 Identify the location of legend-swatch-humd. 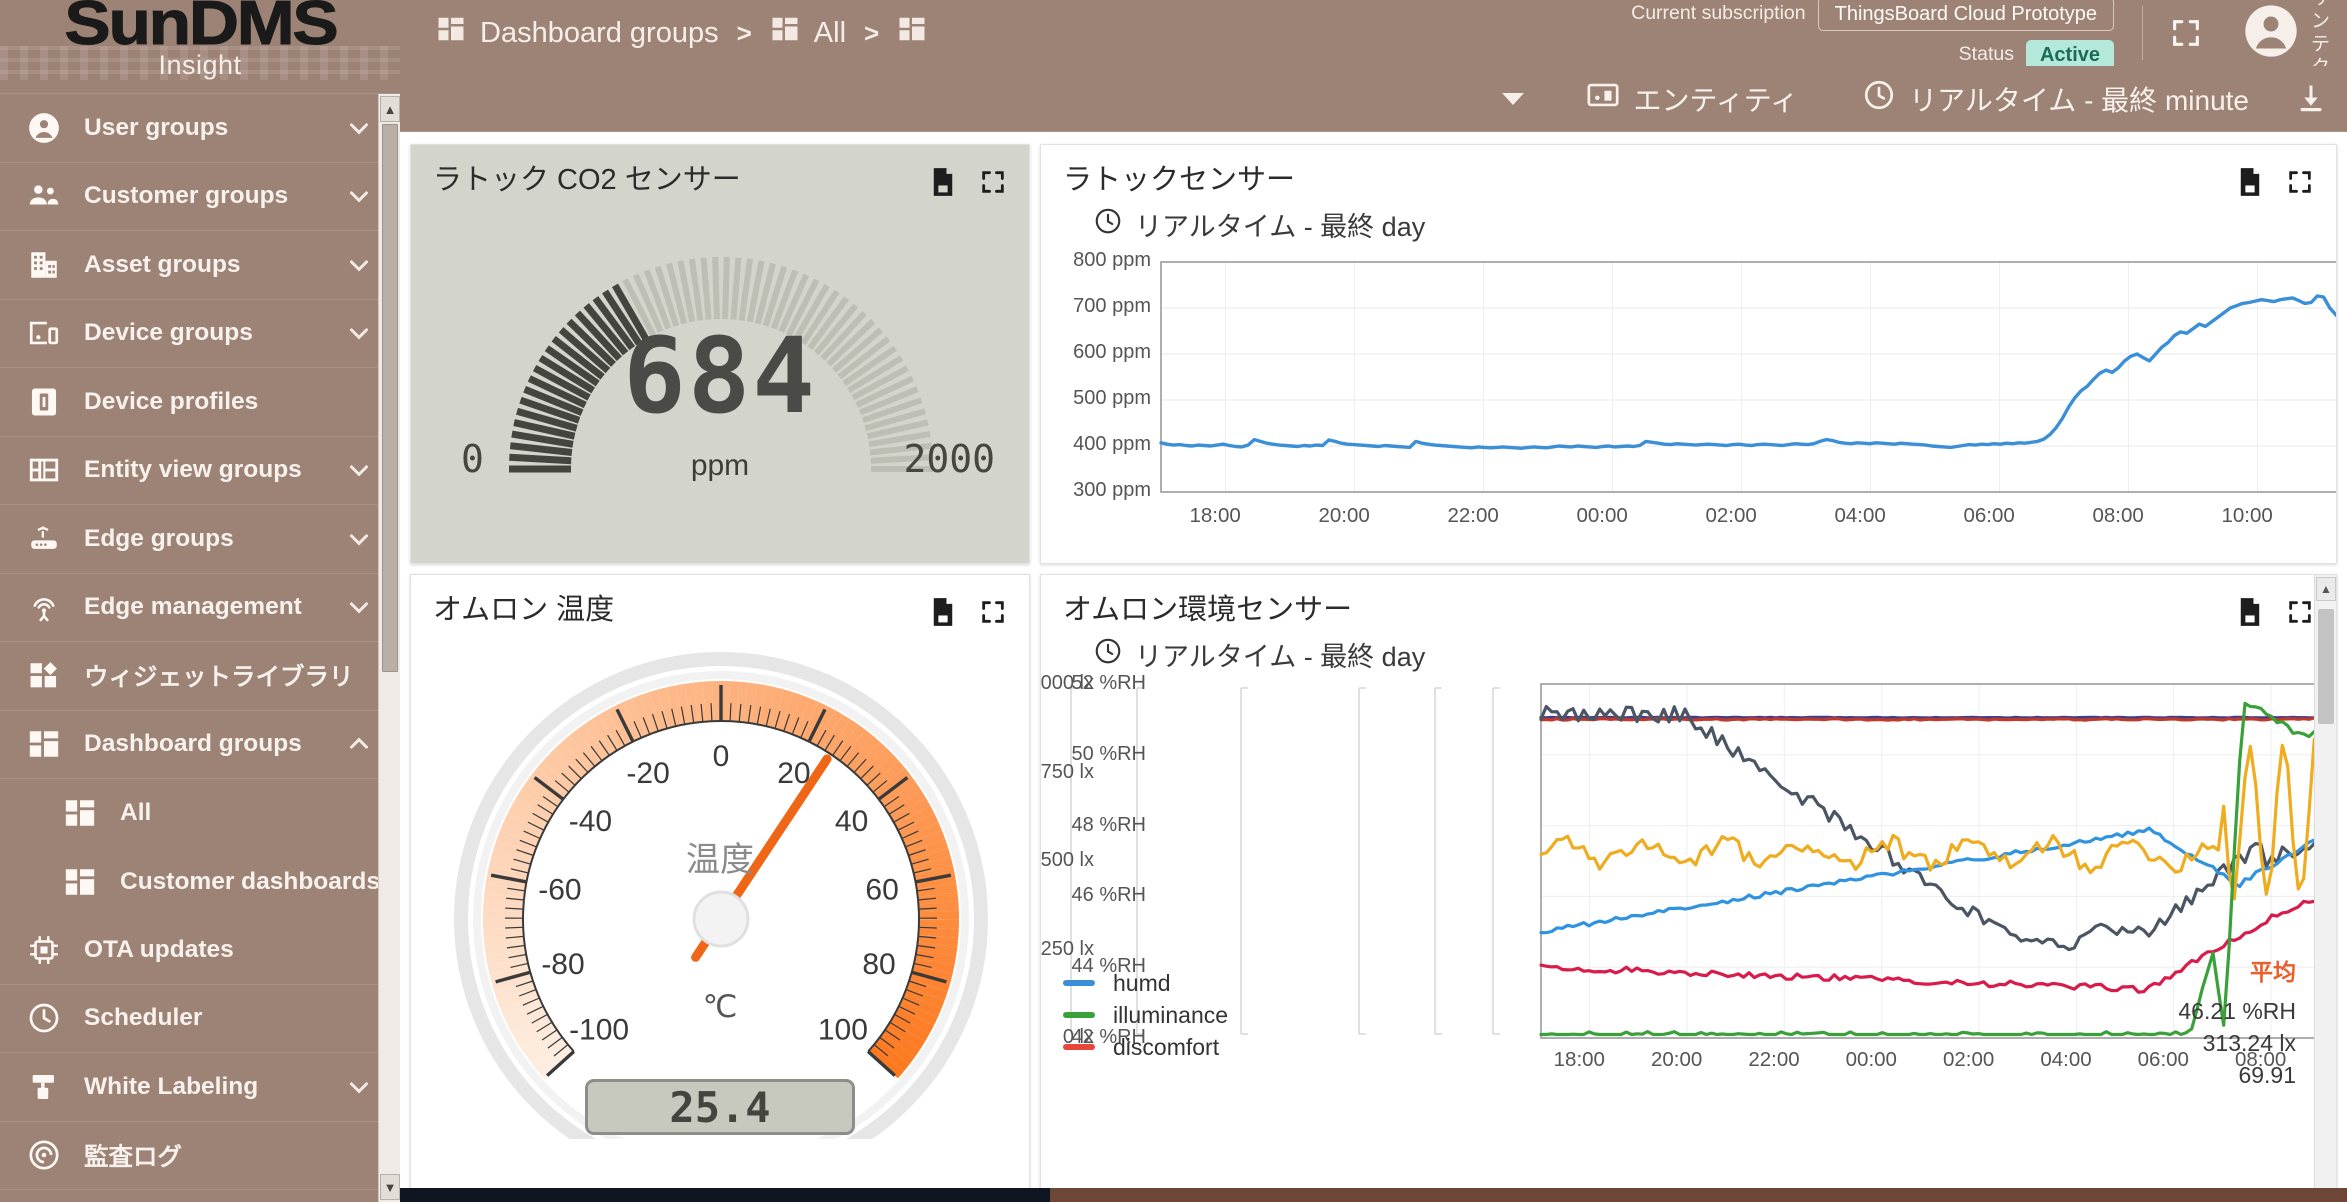
(1079, 983).